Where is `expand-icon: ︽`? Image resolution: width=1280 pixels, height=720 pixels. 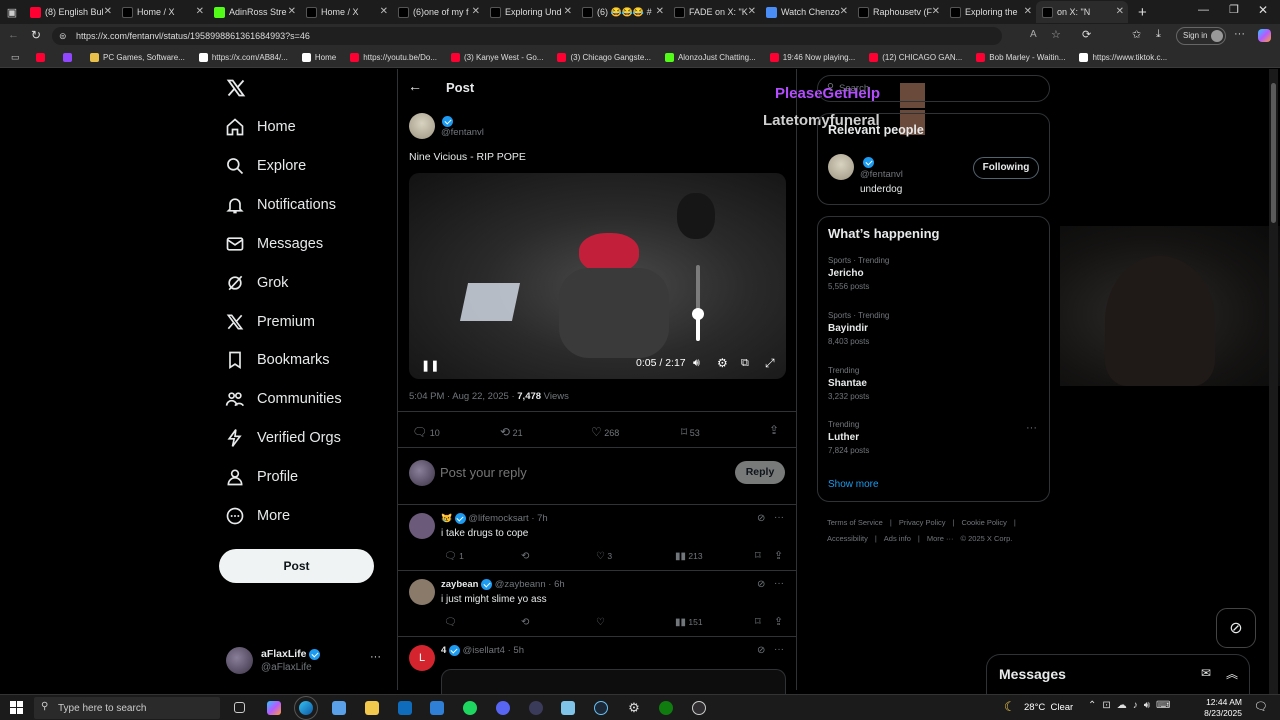
expand-icon: ︽ is located at coordinates (1232, 673).